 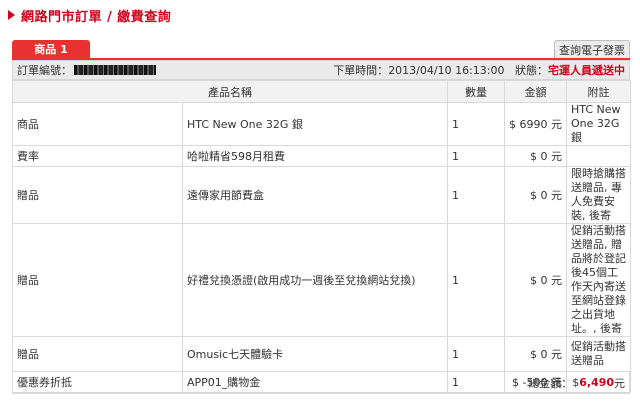 What do you see at coordinates (97, 124) in the screenshot?
I see `row-type: 商品` at bounding box center [97, 124].